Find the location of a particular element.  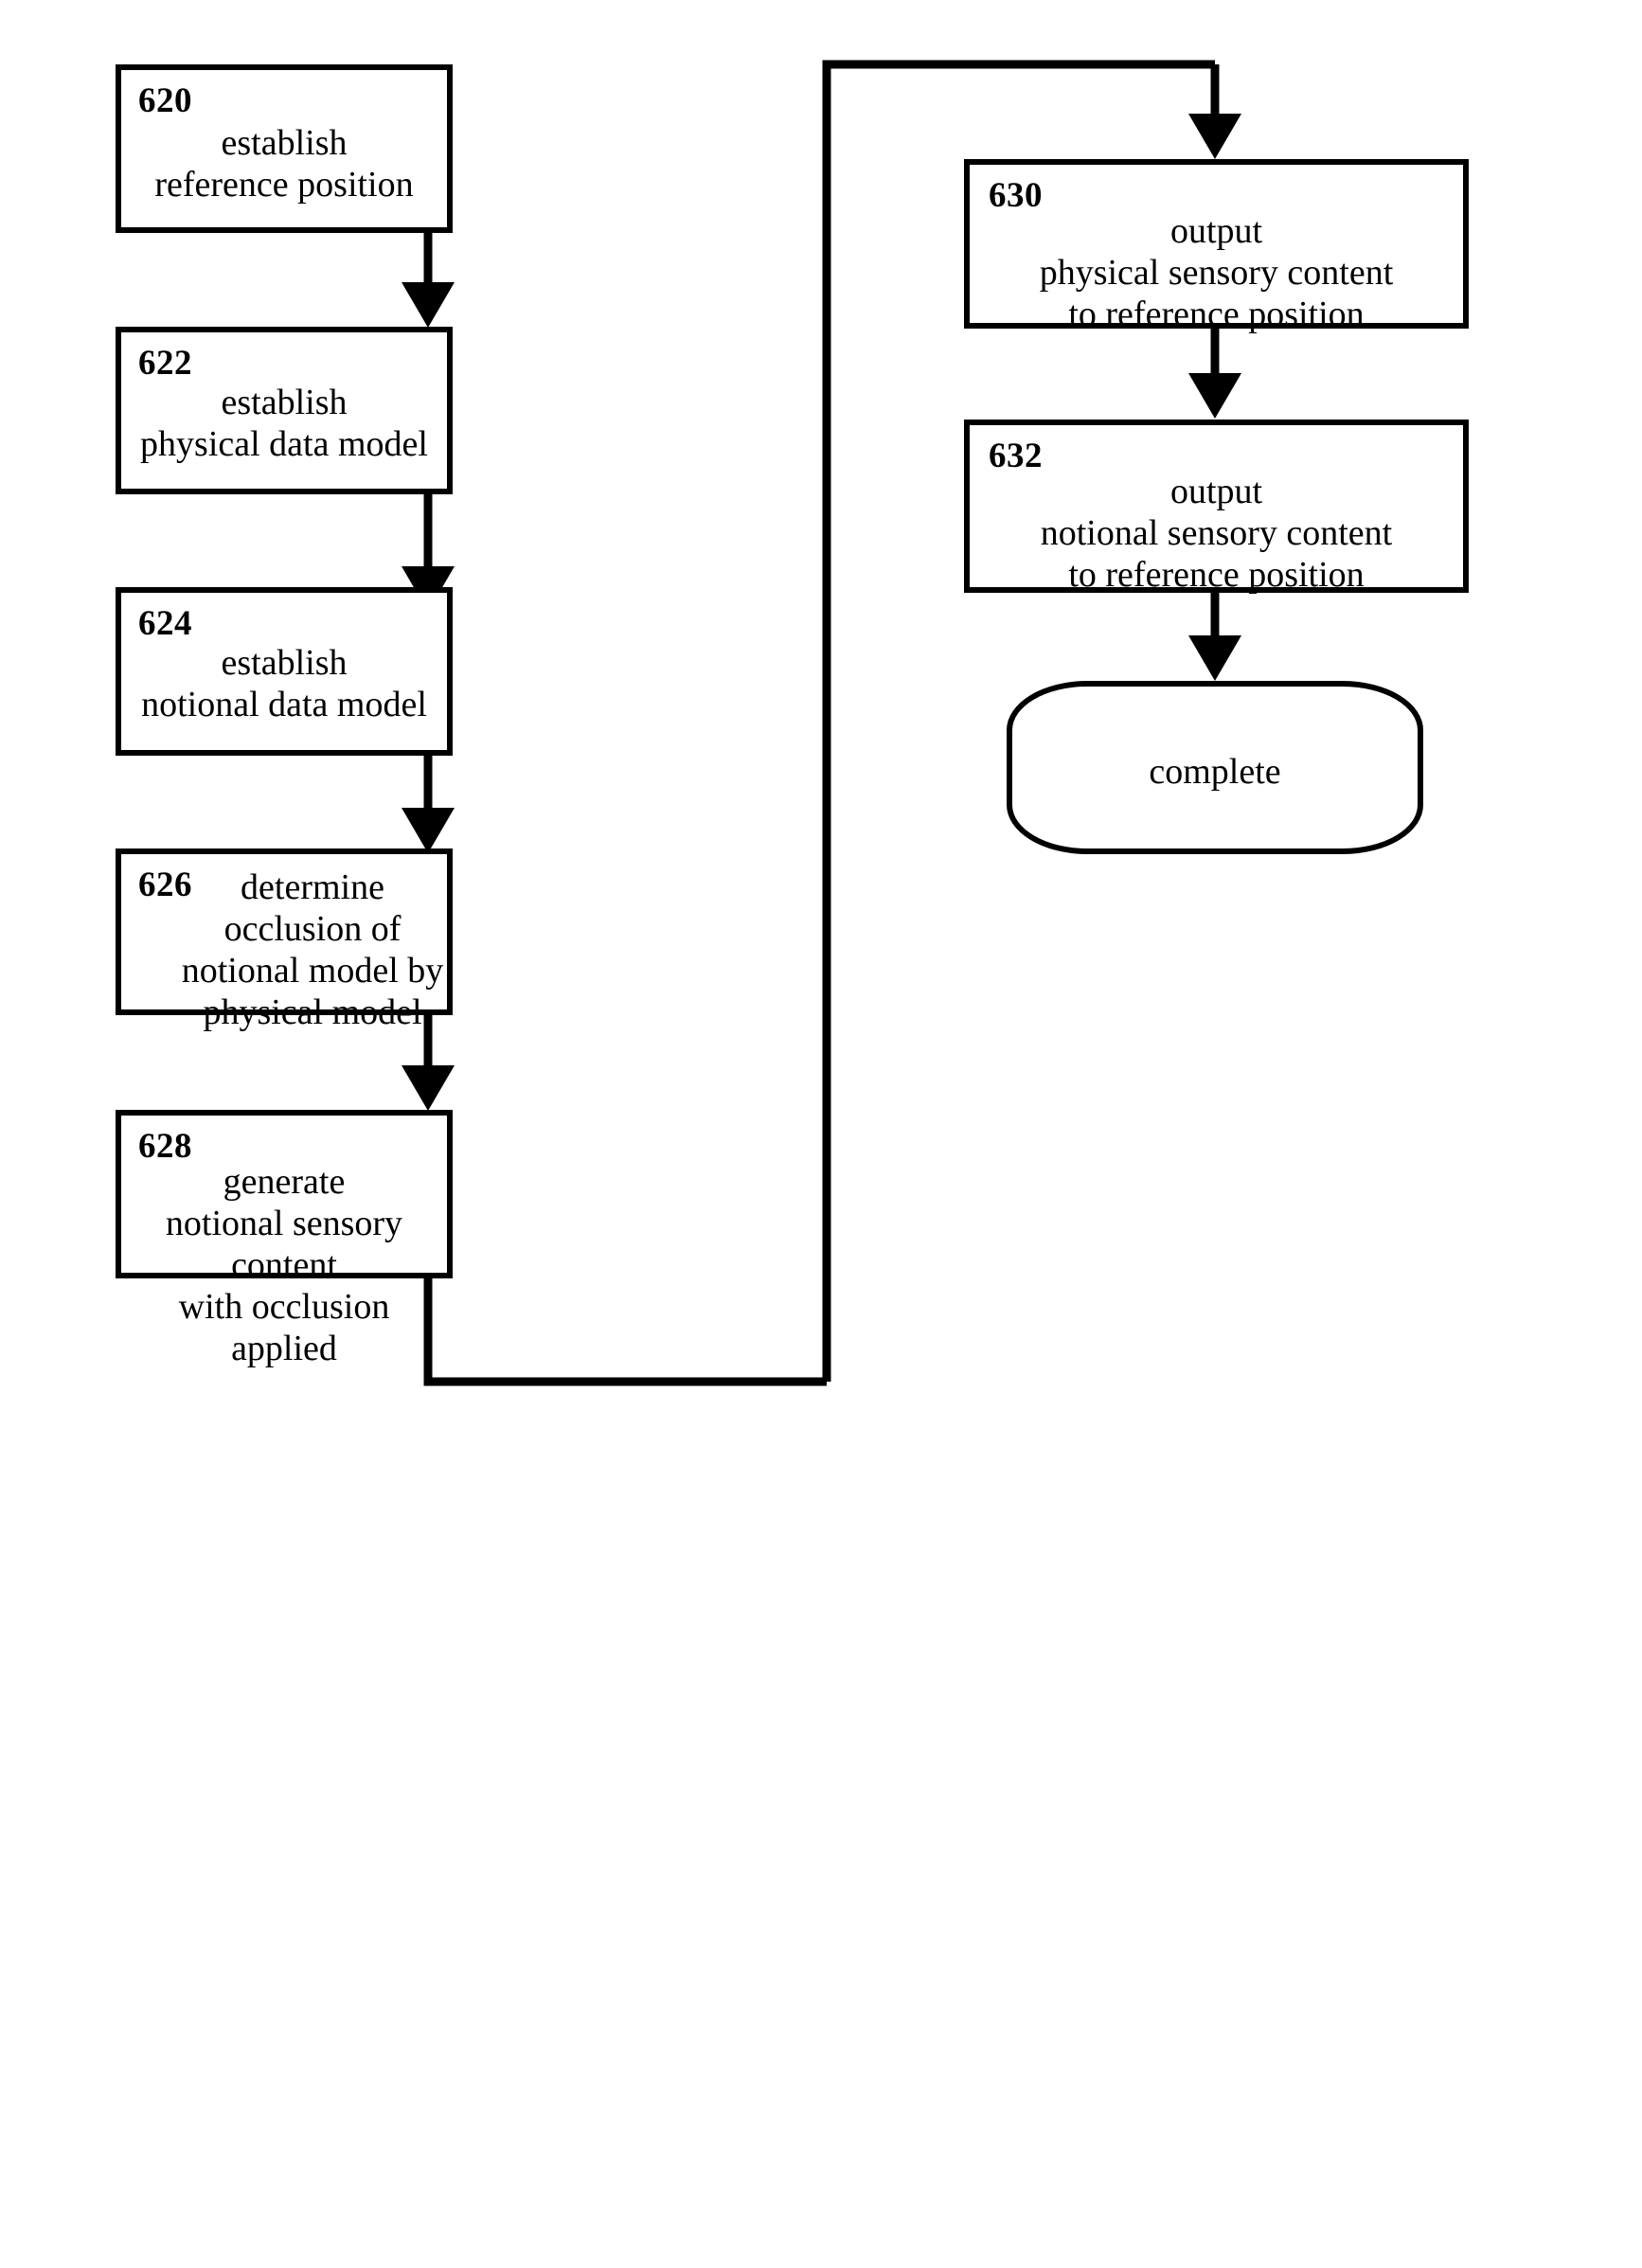

node-label-624: establish notional data model is located at coordinates (284, 684).